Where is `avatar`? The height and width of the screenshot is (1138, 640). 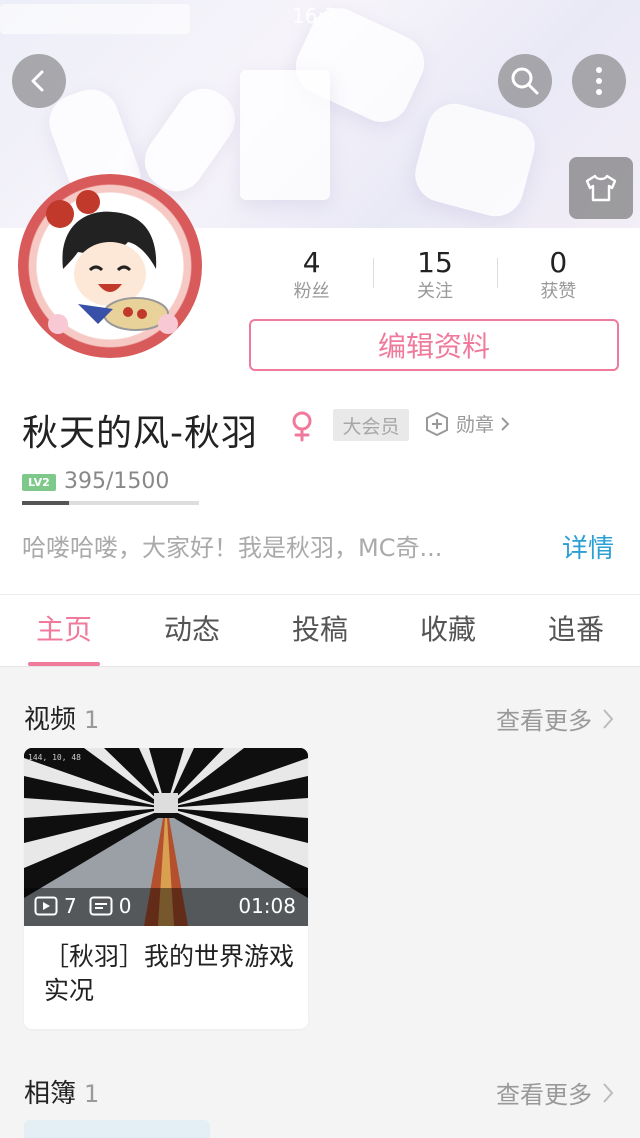
avatar is located at coordinates (110, 266).